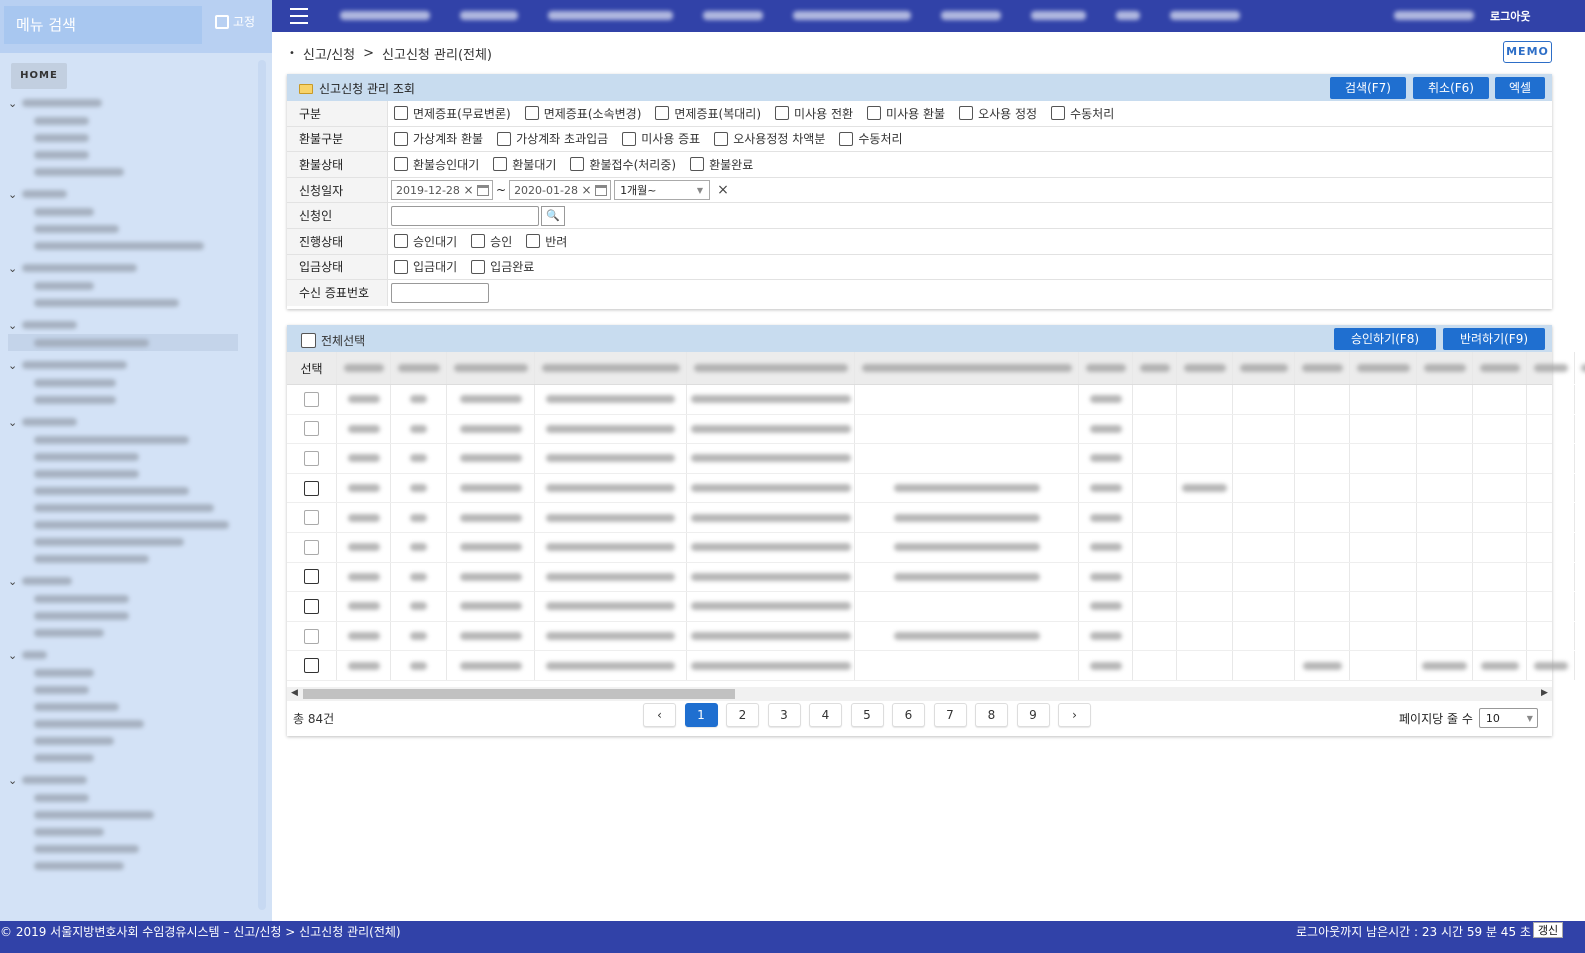  Describe the element at coordinates (91, 342) in the screenshot. I see `menu-item-active` at that location.